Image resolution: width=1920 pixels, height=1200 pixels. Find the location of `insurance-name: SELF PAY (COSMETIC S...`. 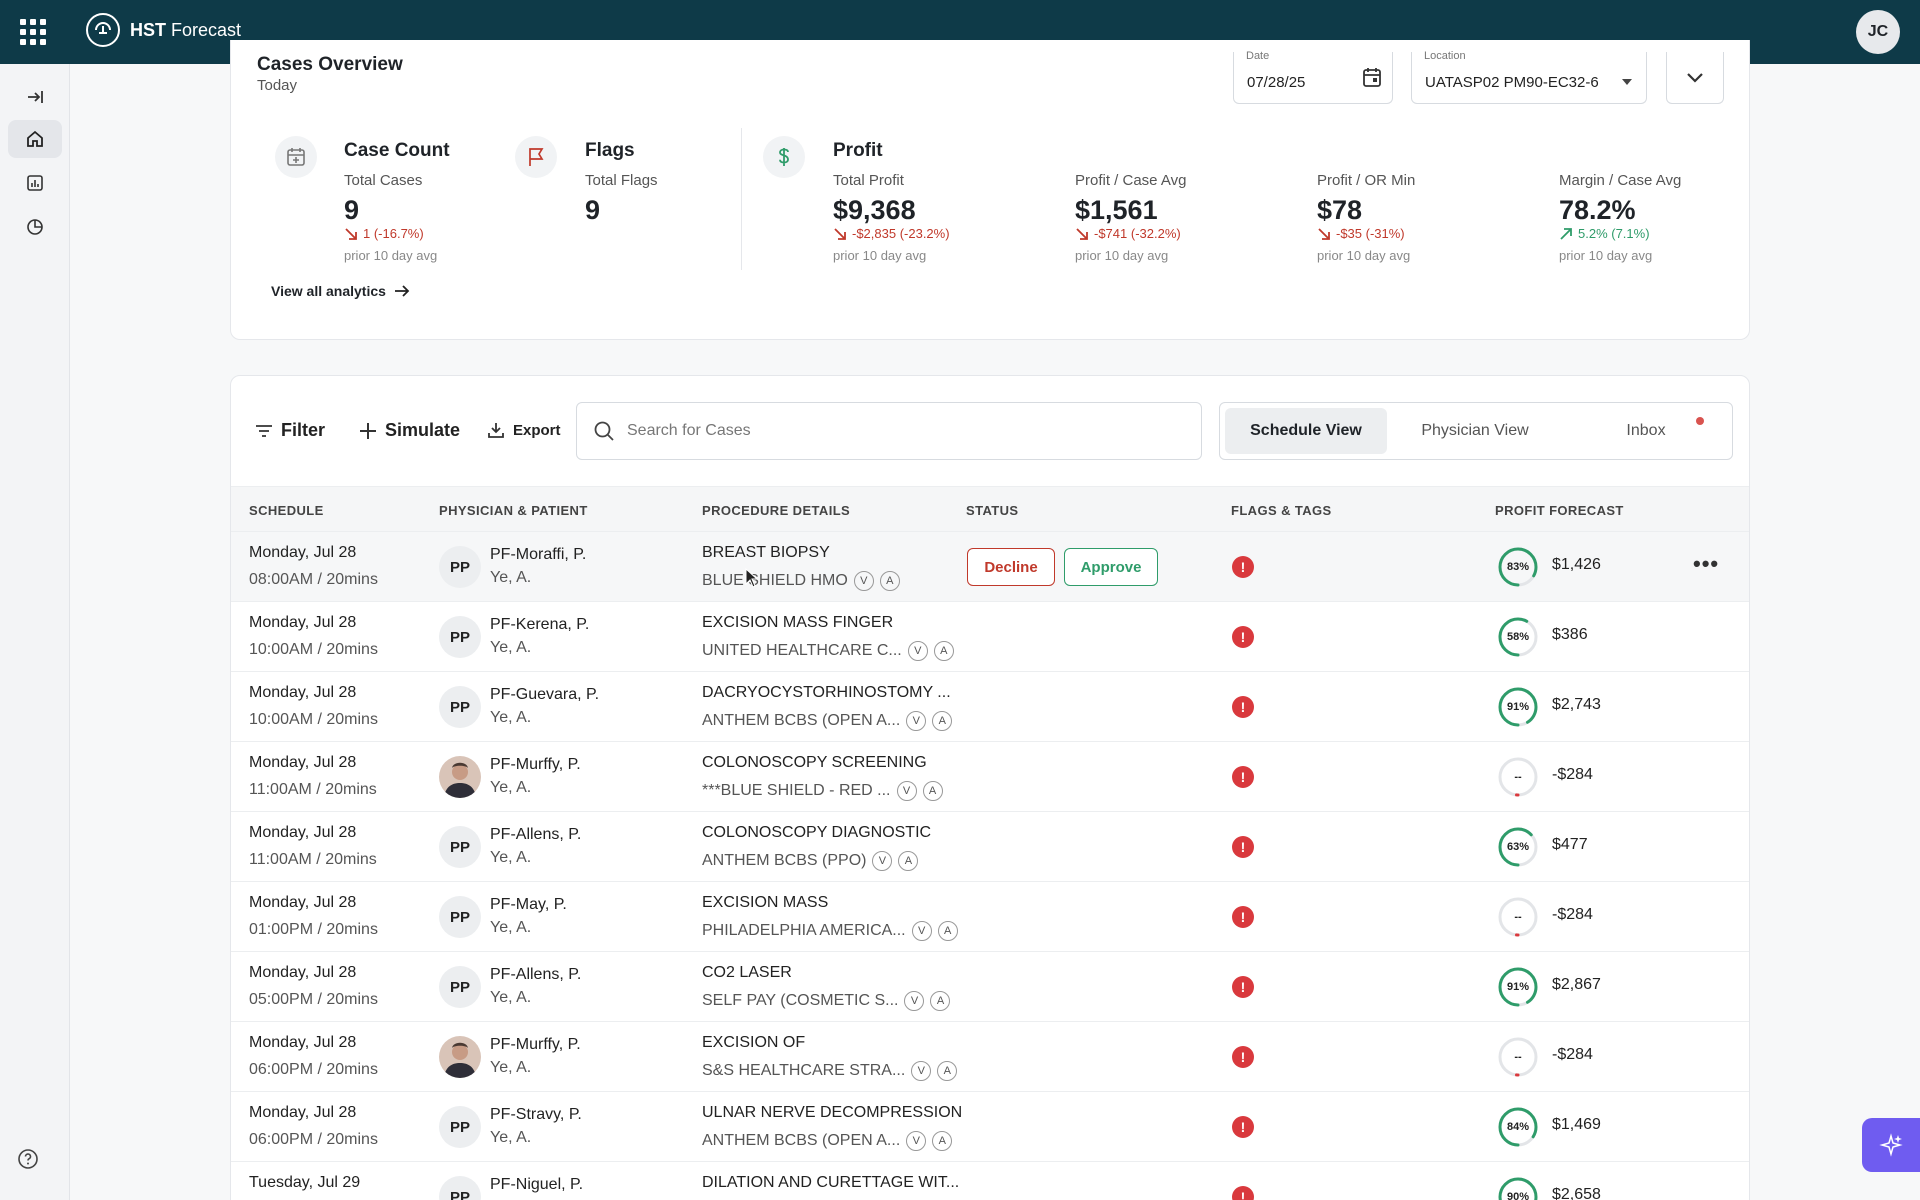

insurance-name: SELF PAY (COSMETIC S... is located at coordinates (800, 1000).